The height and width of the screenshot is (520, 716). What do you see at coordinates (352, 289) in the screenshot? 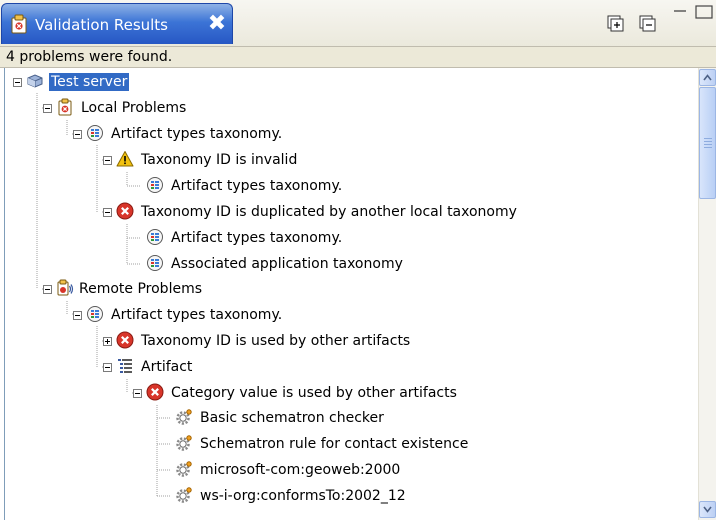
I see `tree-node-remote-problems: Remote Problems` at bounding box center [352, 289].